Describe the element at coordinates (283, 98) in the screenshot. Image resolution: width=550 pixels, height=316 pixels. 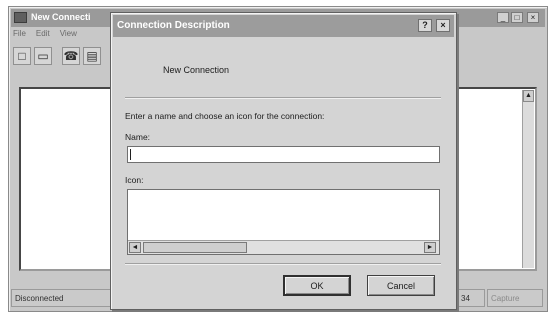
I see `divider-top` at that location.